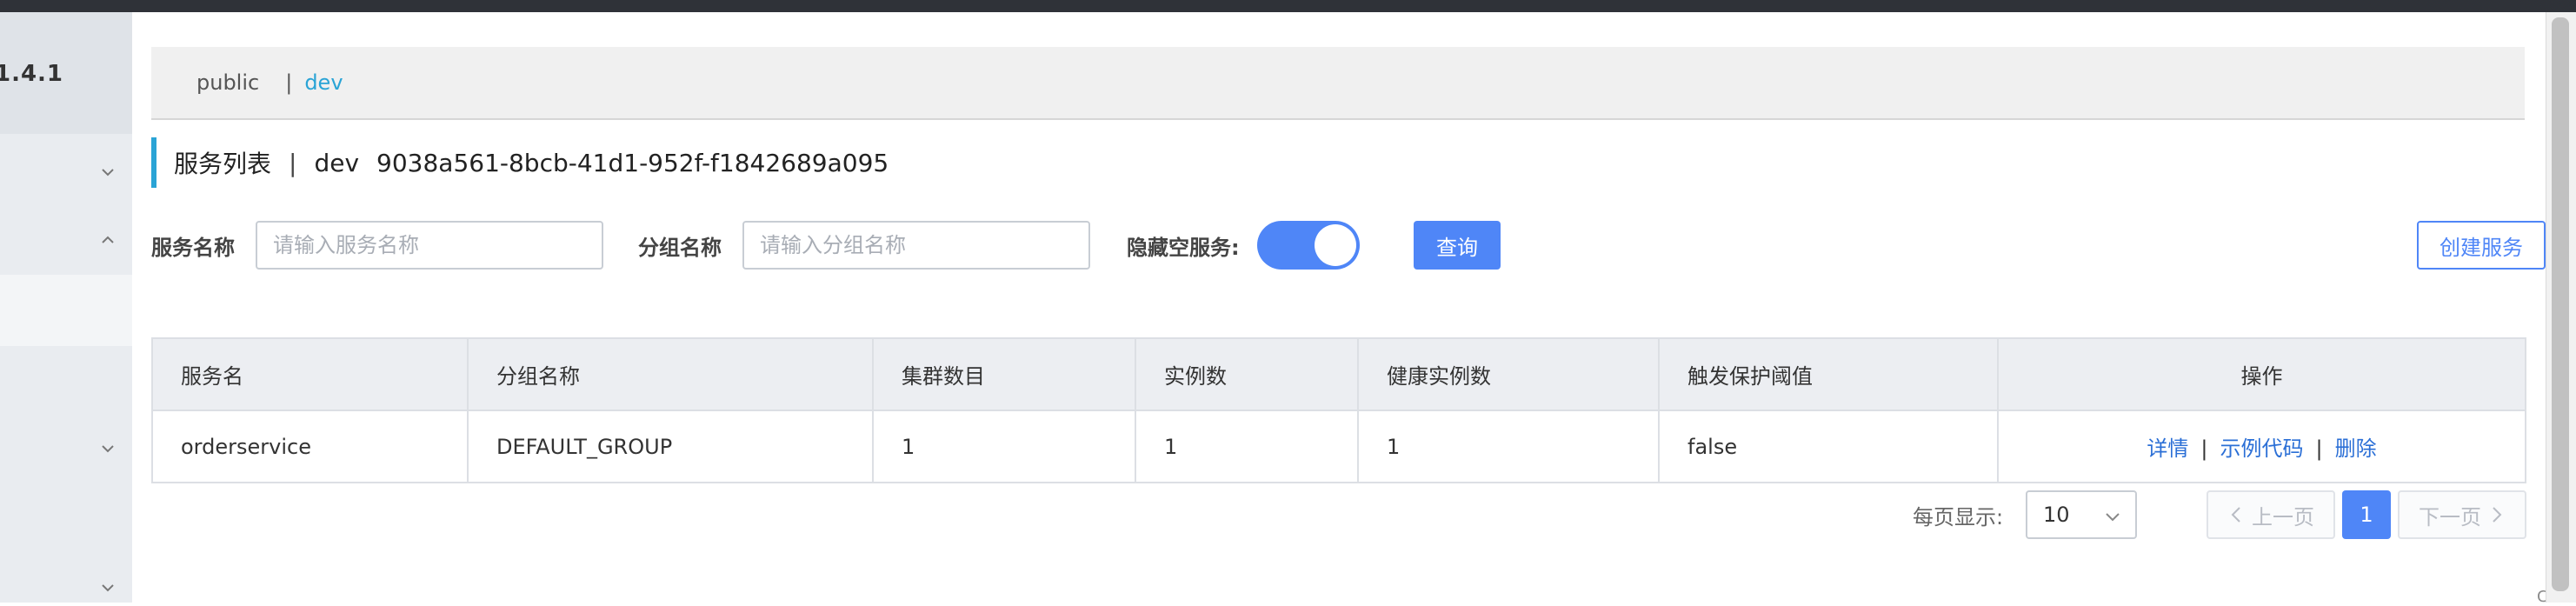 This screenshot has height=606, width=2576. I want to click on column-header: 分组名称, so click(671, 374).